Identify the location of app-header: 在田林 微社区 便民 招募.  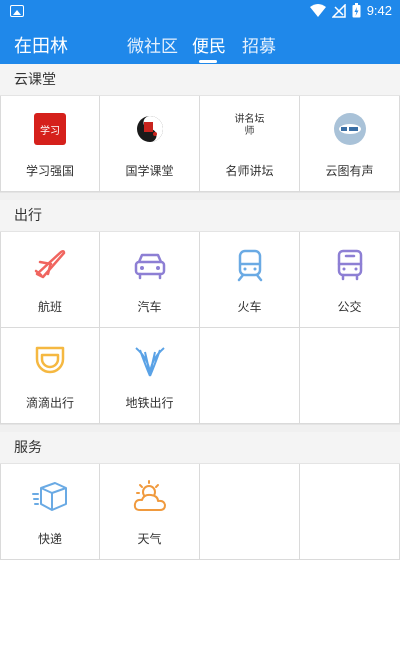
(200, 44).